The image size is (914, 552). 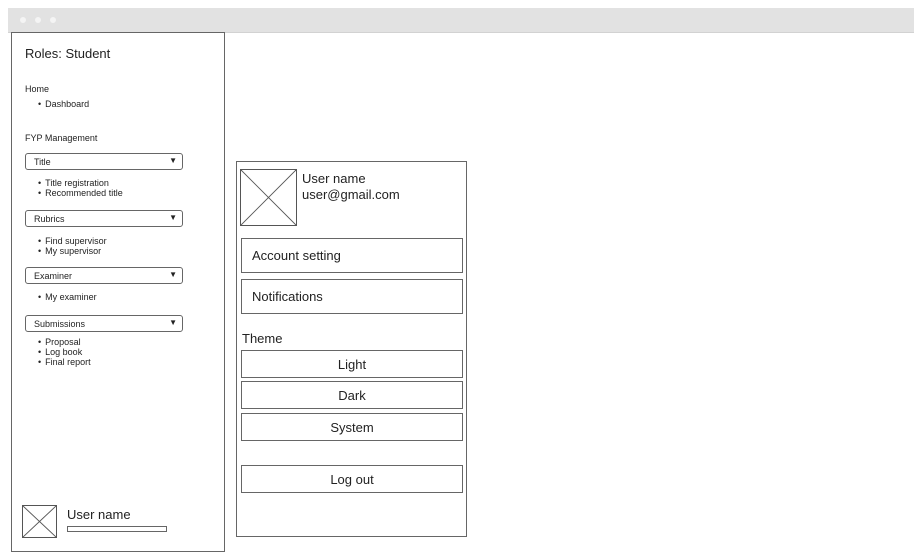 What do you see at coordinates (80, 193) in the screenshot?
I see `nav-item-recommended-title: Recommended title` at bounding box center [80, 193].